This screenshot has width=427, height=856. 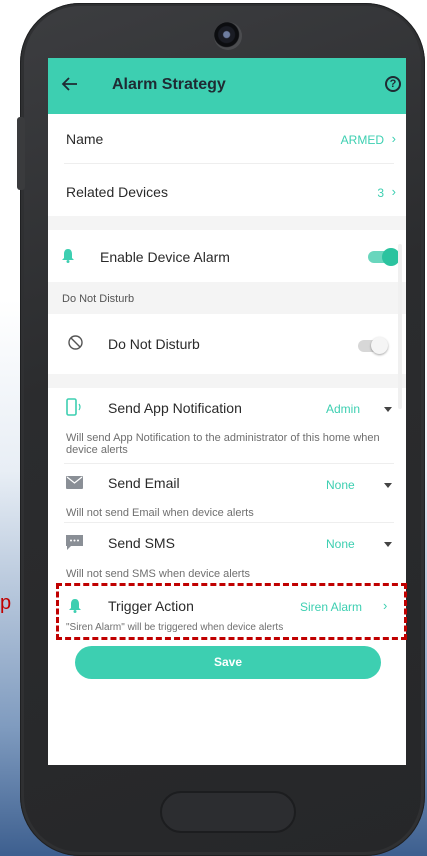 What do you see at coordinates (117, 192) in the screenshot?
I see `related-devices-label: Related Devices` at bounding box center [117, 192].